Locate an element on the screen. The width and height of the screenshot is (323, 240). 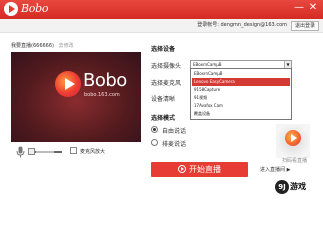
camera-option: 17Avafox Cam is located at coordinates (241, 106).